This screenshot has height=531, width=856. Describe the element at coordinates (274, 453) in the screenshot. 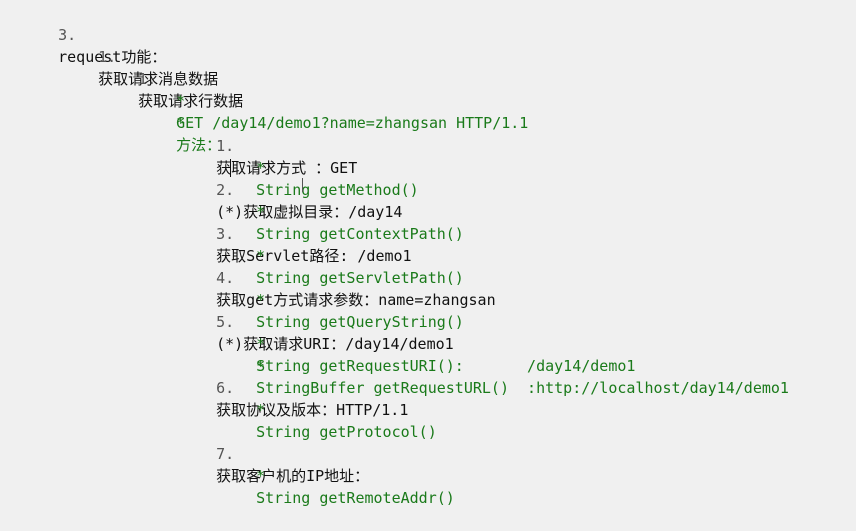

I see `list-item: 7. 获取客户机的IP地址：` at that location.